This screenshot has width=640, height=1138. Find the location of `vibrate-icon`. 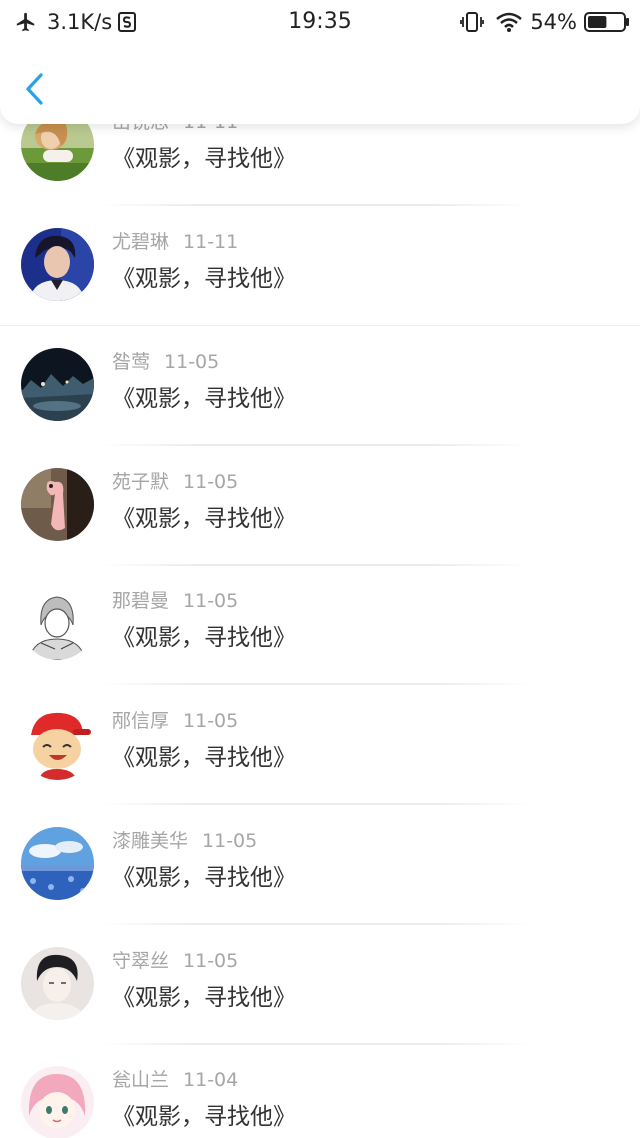

vibrate-icon is located at coordinates (472, 22).